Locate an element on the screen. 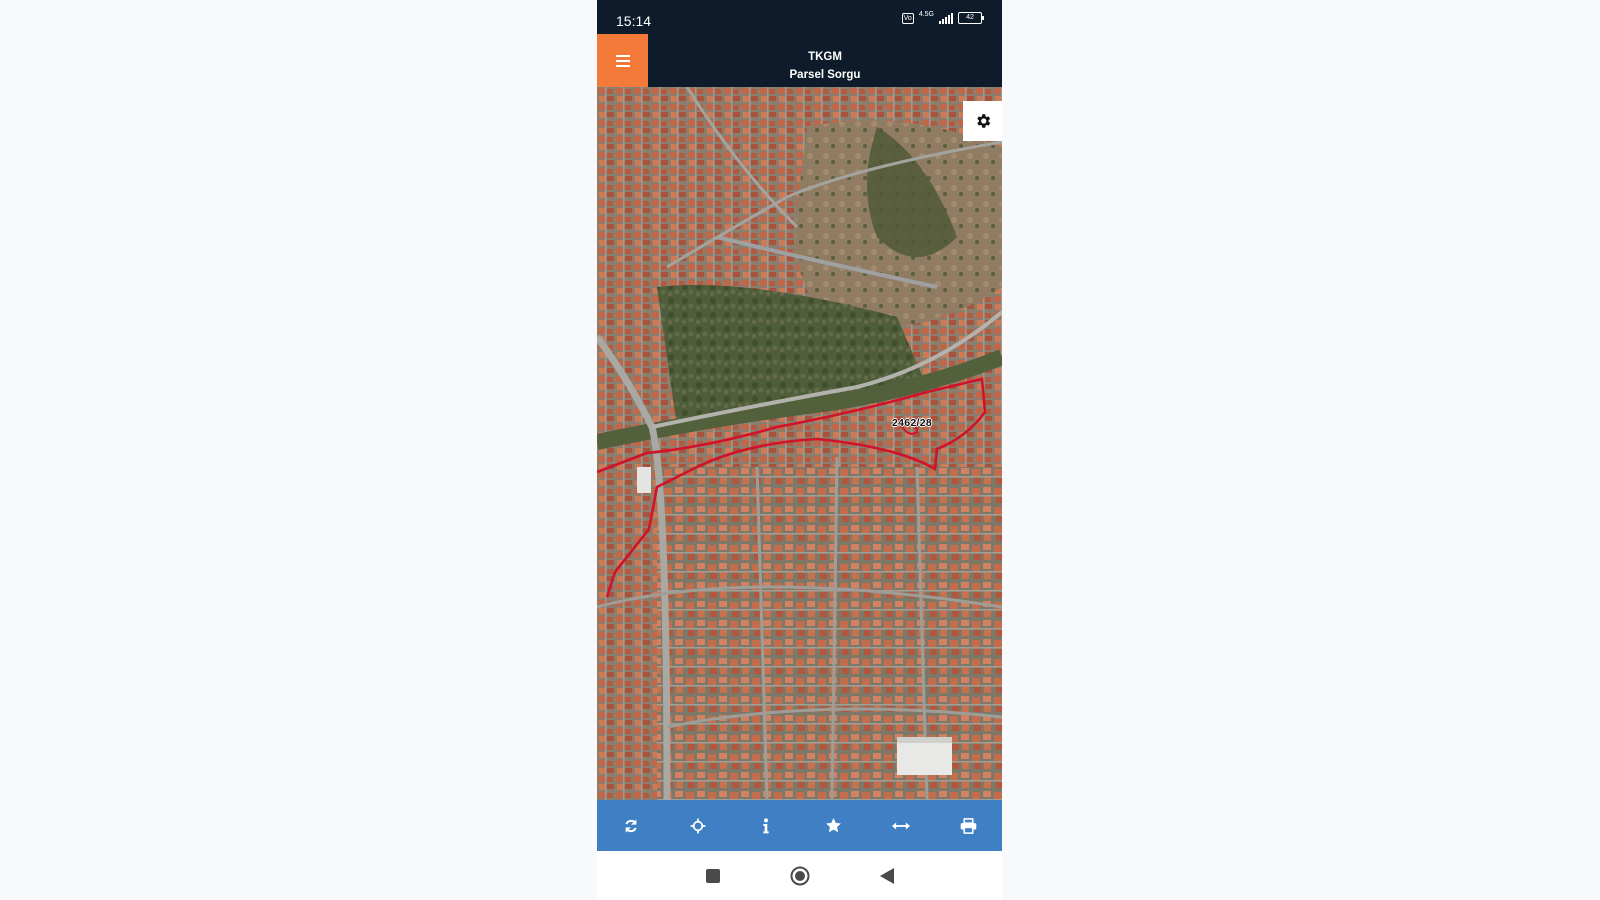 This screenshot has height=900, width=1600. favorites-button is located at coordinates (833, 826).